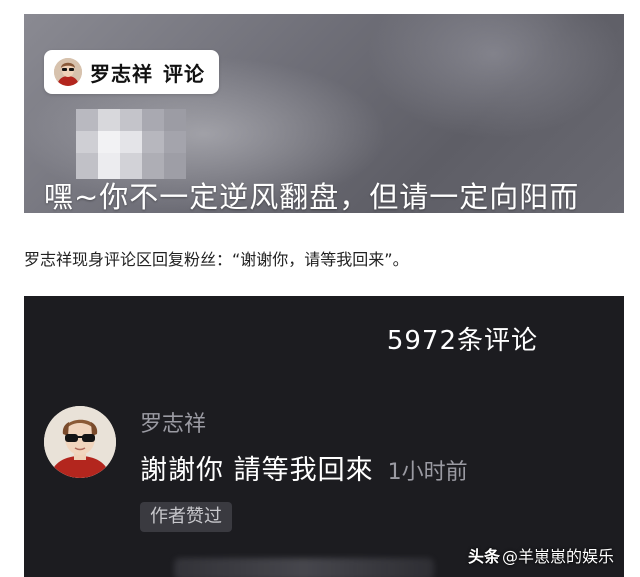  What do you see at coordinates (462, 341) in the screenshot?
I see `comment-count: 5972条评论` at bounding box center [462, 341].